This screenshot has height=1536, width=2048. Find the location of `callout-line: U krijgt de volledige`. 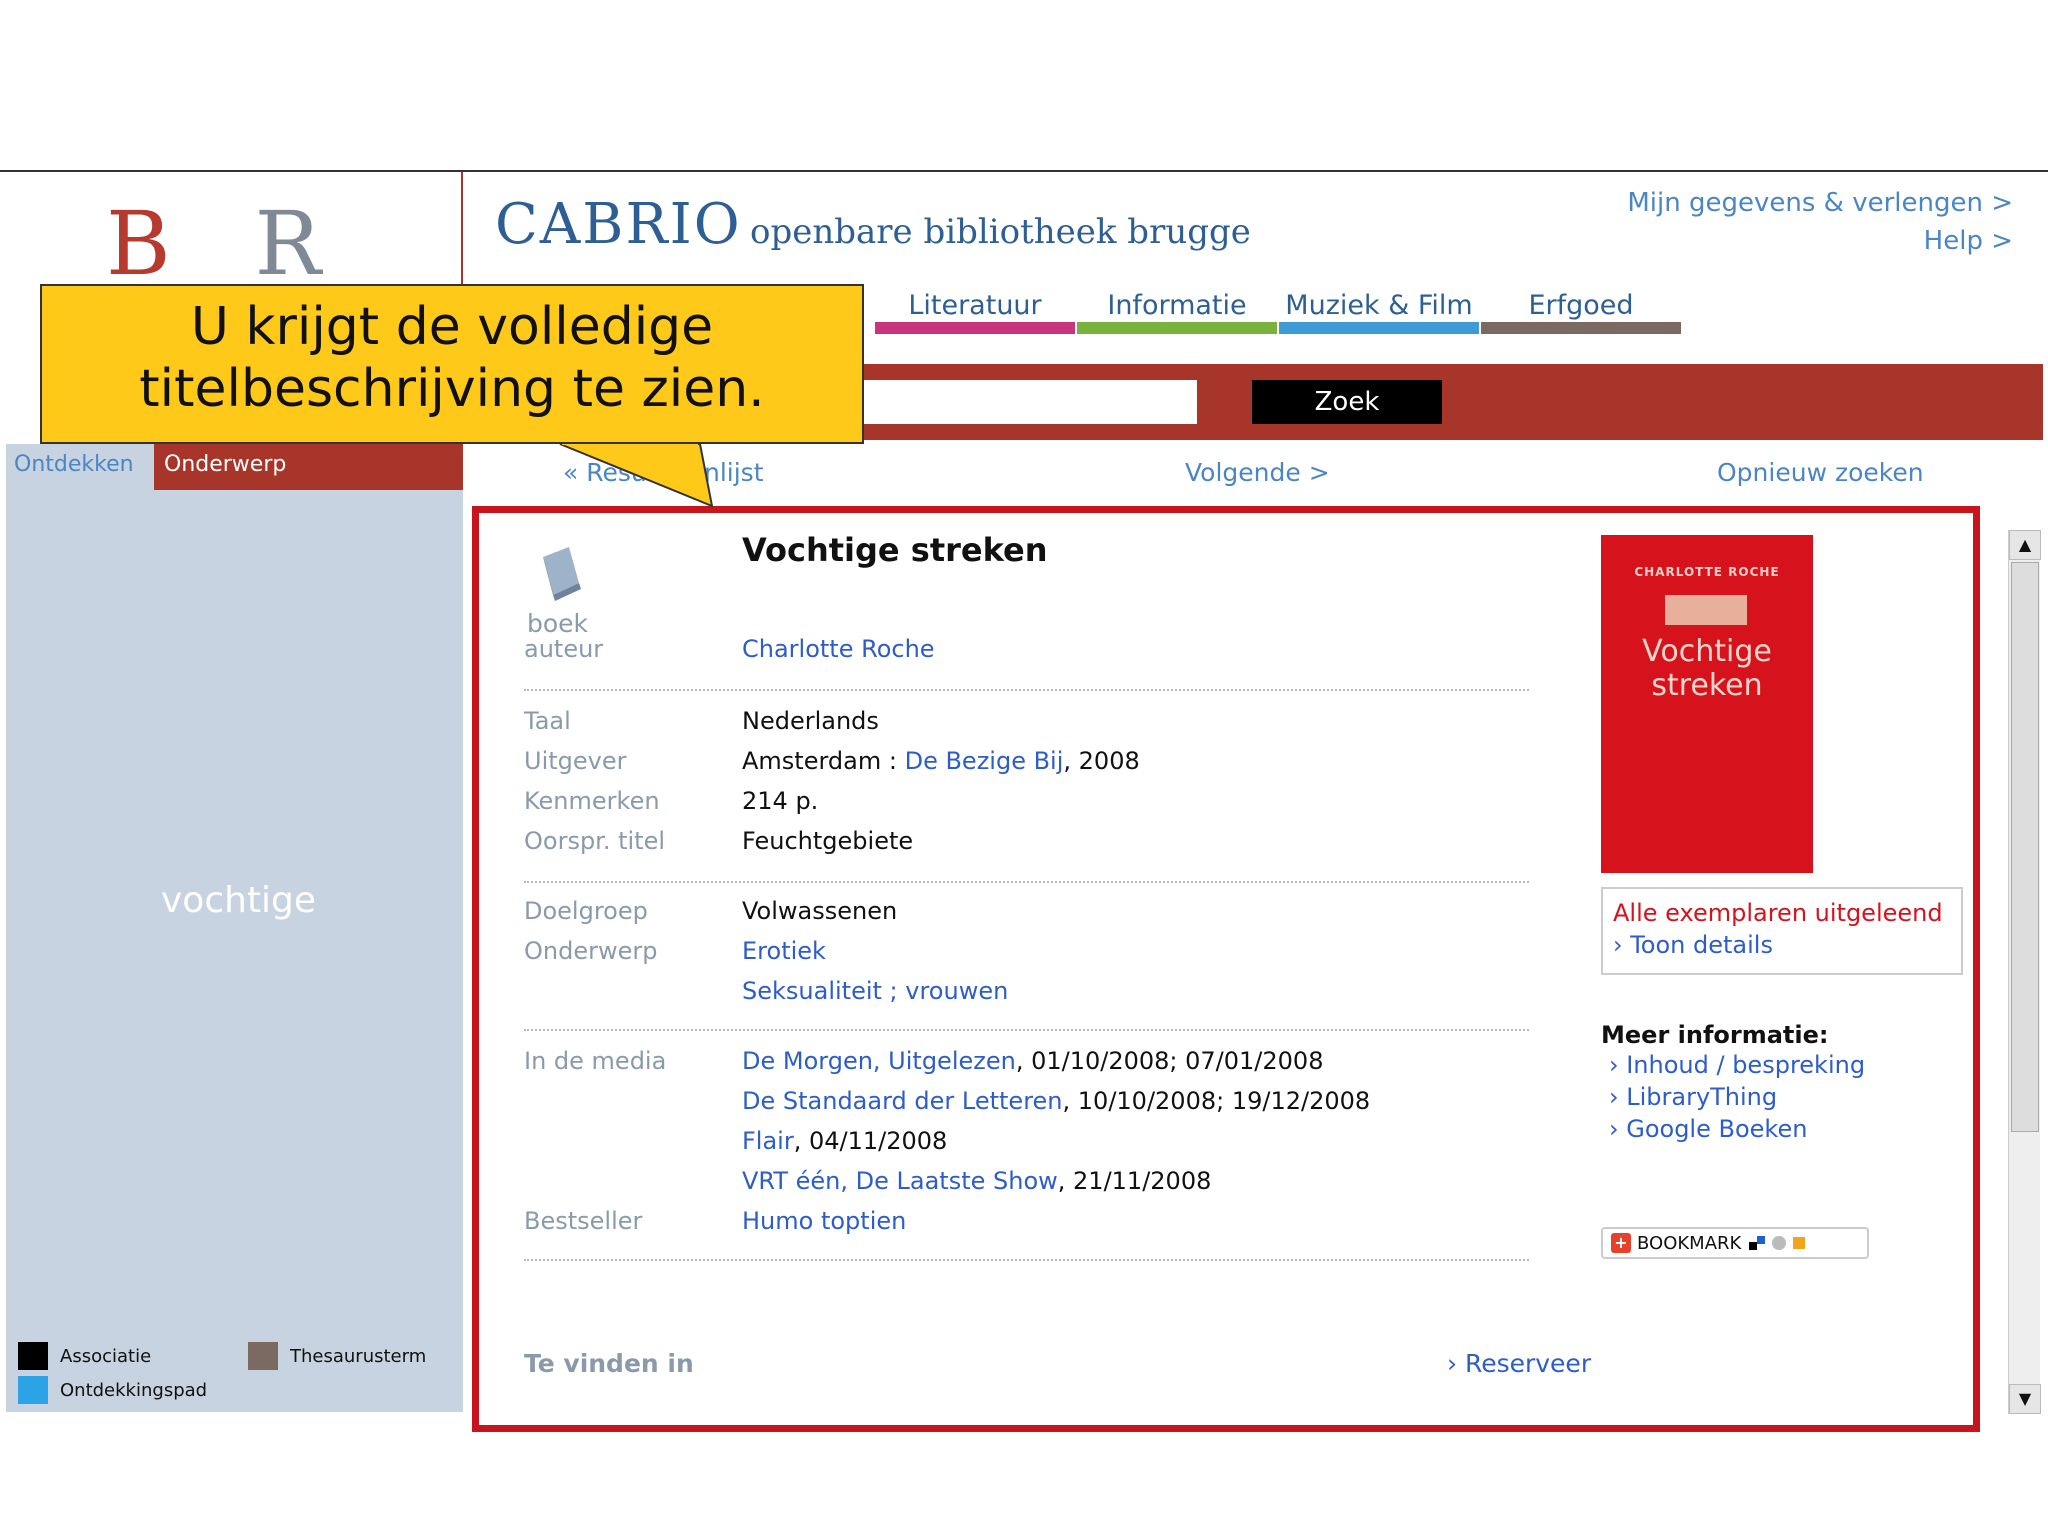

callout-line: U krijgt de volledige is located at coordinates (452, 327).